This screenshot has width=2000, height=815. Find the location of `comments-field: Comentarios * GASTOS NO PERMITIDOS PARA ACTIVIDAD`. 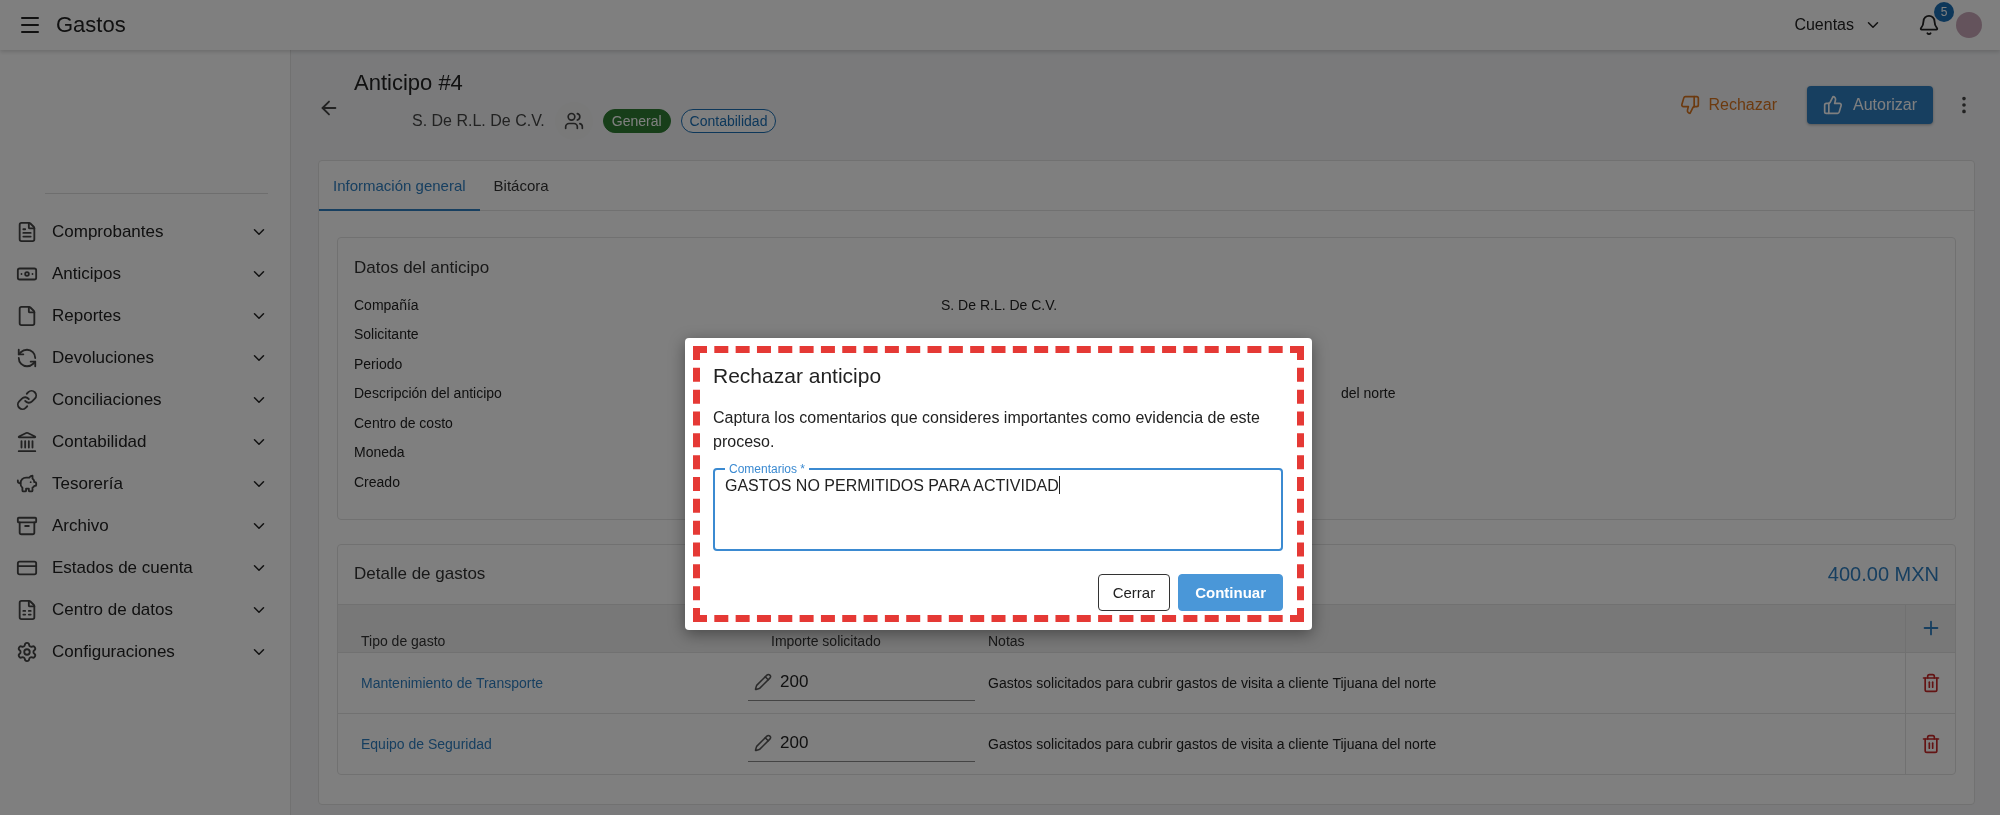

comments-field: Comentarios * GASTOS NO PERMITIDOS PARA ACTIVIDAD is located at coordinates (998, 506).